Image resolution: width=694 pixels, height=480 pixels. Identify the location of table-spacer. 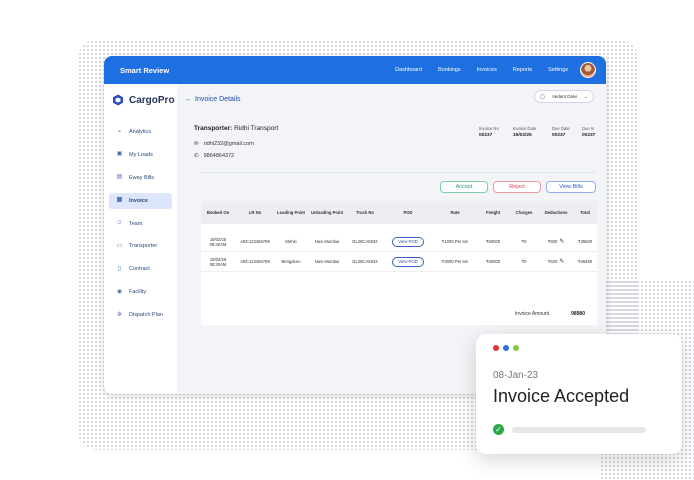
(399, 228).